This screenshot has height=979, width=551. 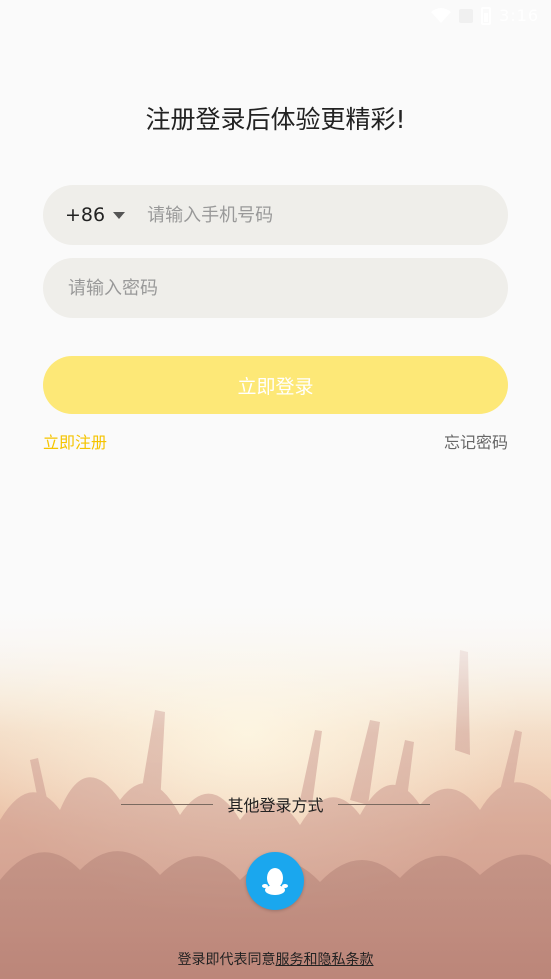 What do you see at coordinates (383, 804) in the screenshot?
I see `divider-right` at bounding box center [383, 804].